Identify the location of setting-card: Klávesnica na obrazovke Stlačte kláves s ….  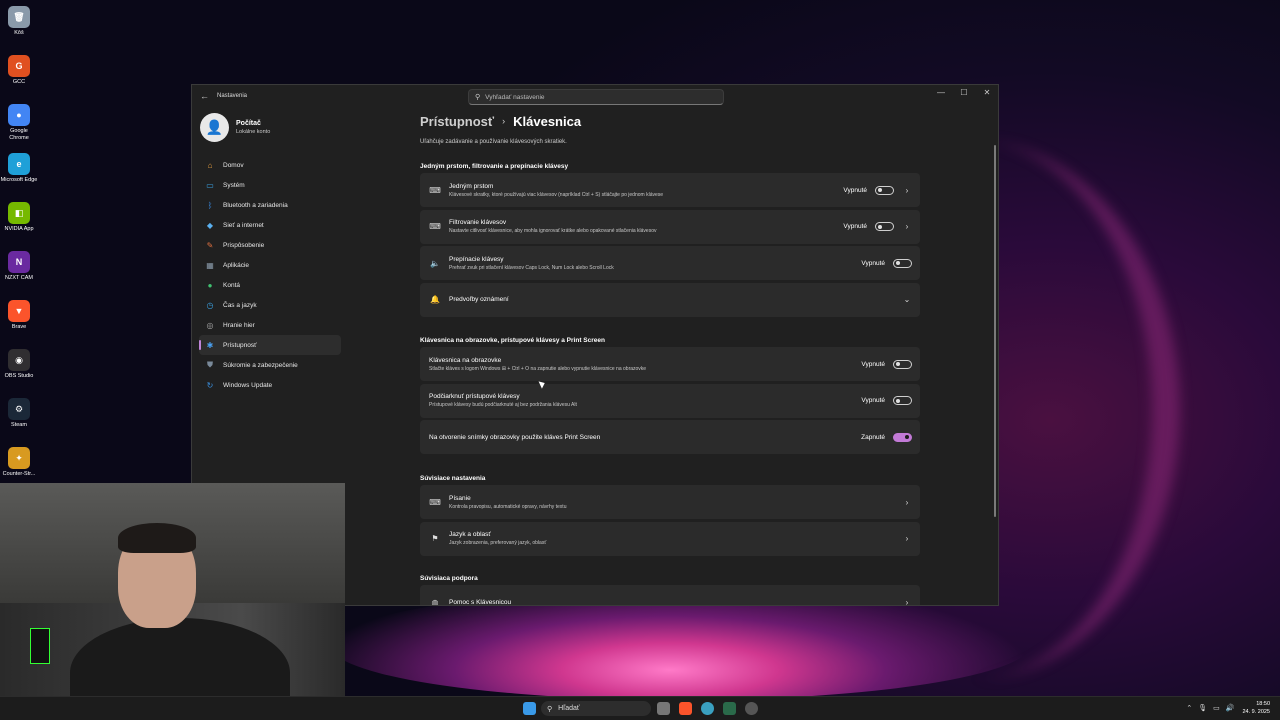
(670, 364).